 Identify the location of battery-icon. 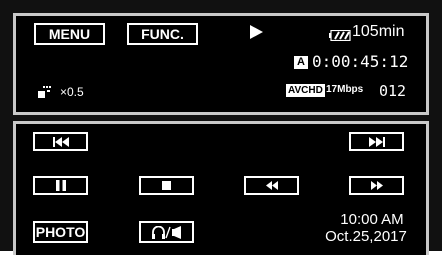
(340, 37).